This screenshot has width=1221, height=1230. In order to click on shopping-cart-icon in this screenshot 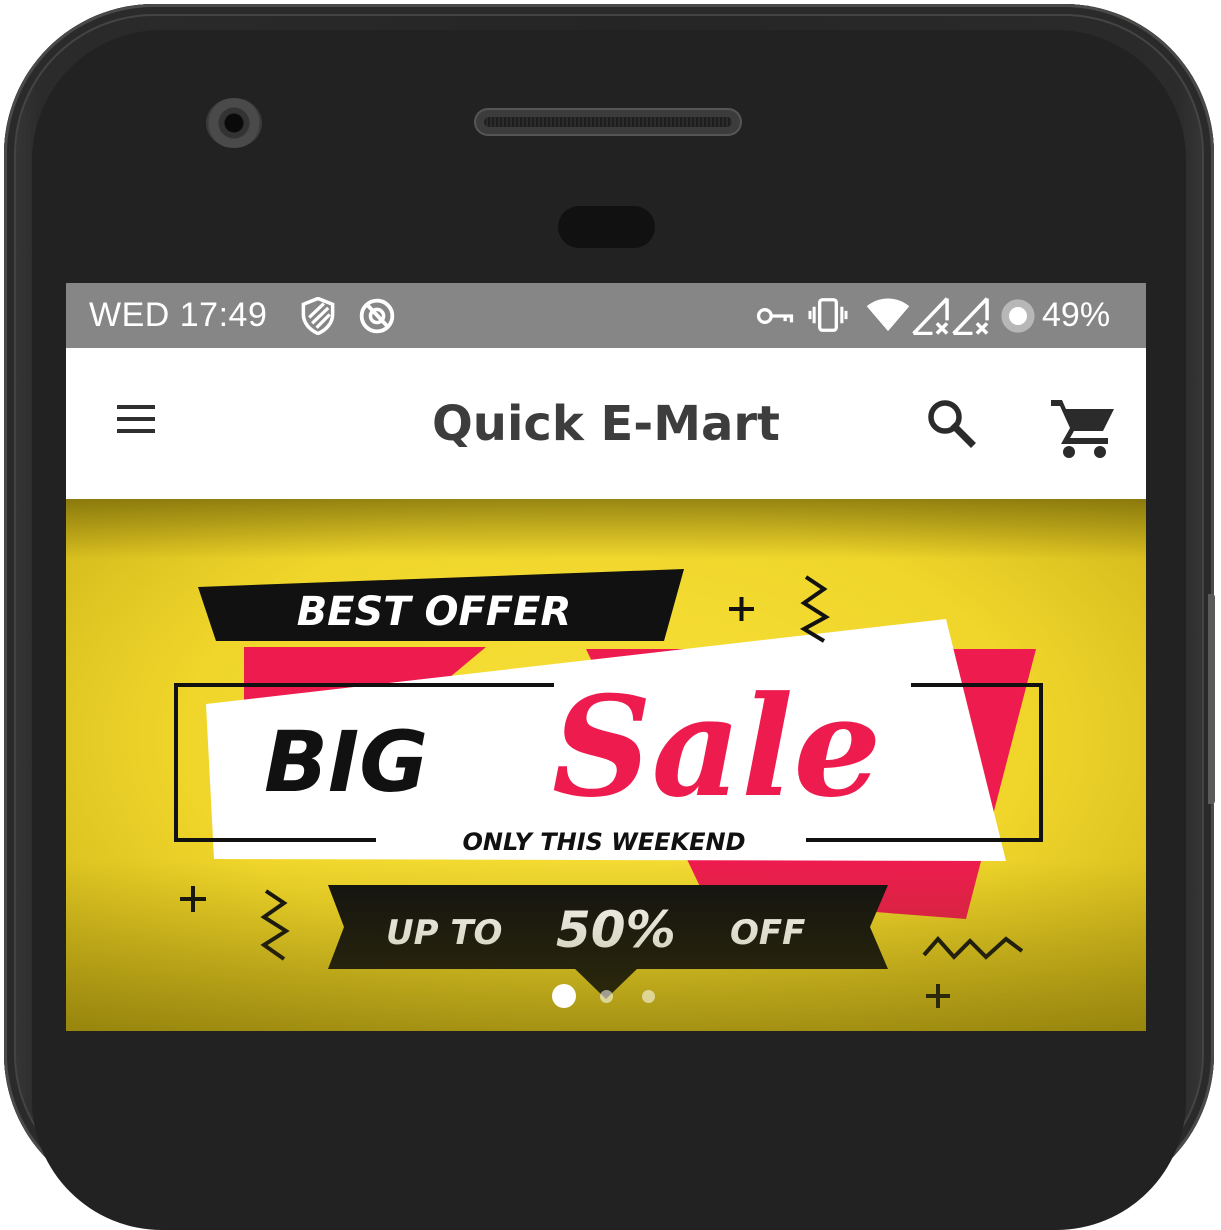, I will do `click(1082, 429)`.